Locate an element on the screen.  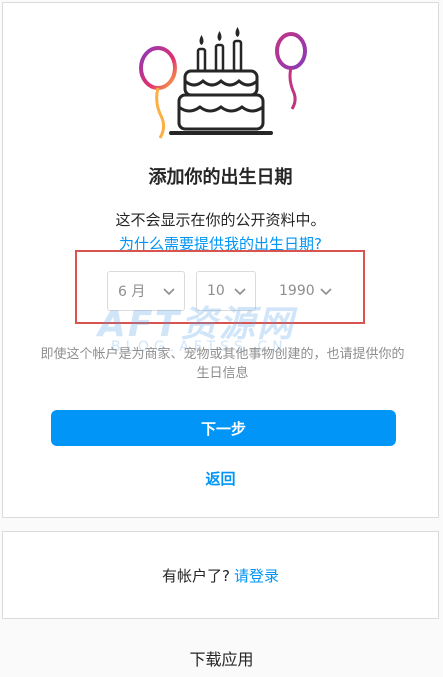
page-title: 添加你的出生日期 is located at coordinates (220, 177).